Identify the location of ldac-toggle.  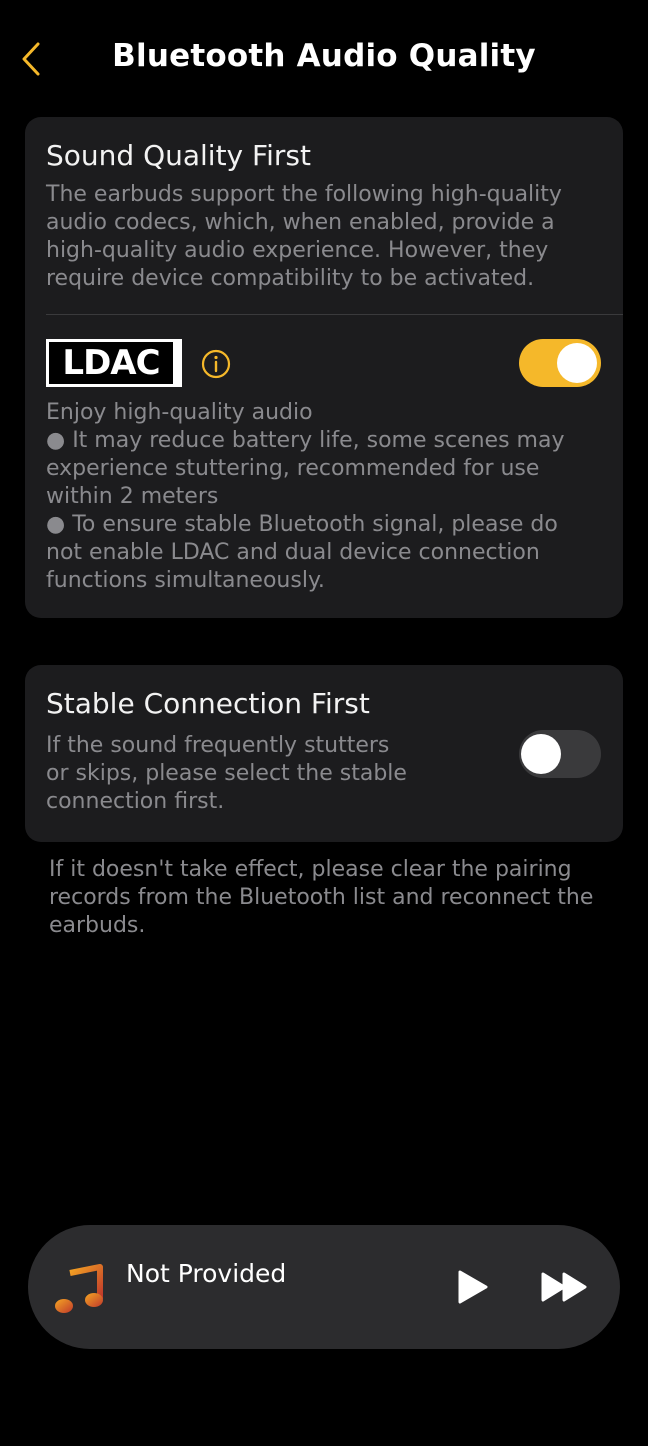
(560, 363).